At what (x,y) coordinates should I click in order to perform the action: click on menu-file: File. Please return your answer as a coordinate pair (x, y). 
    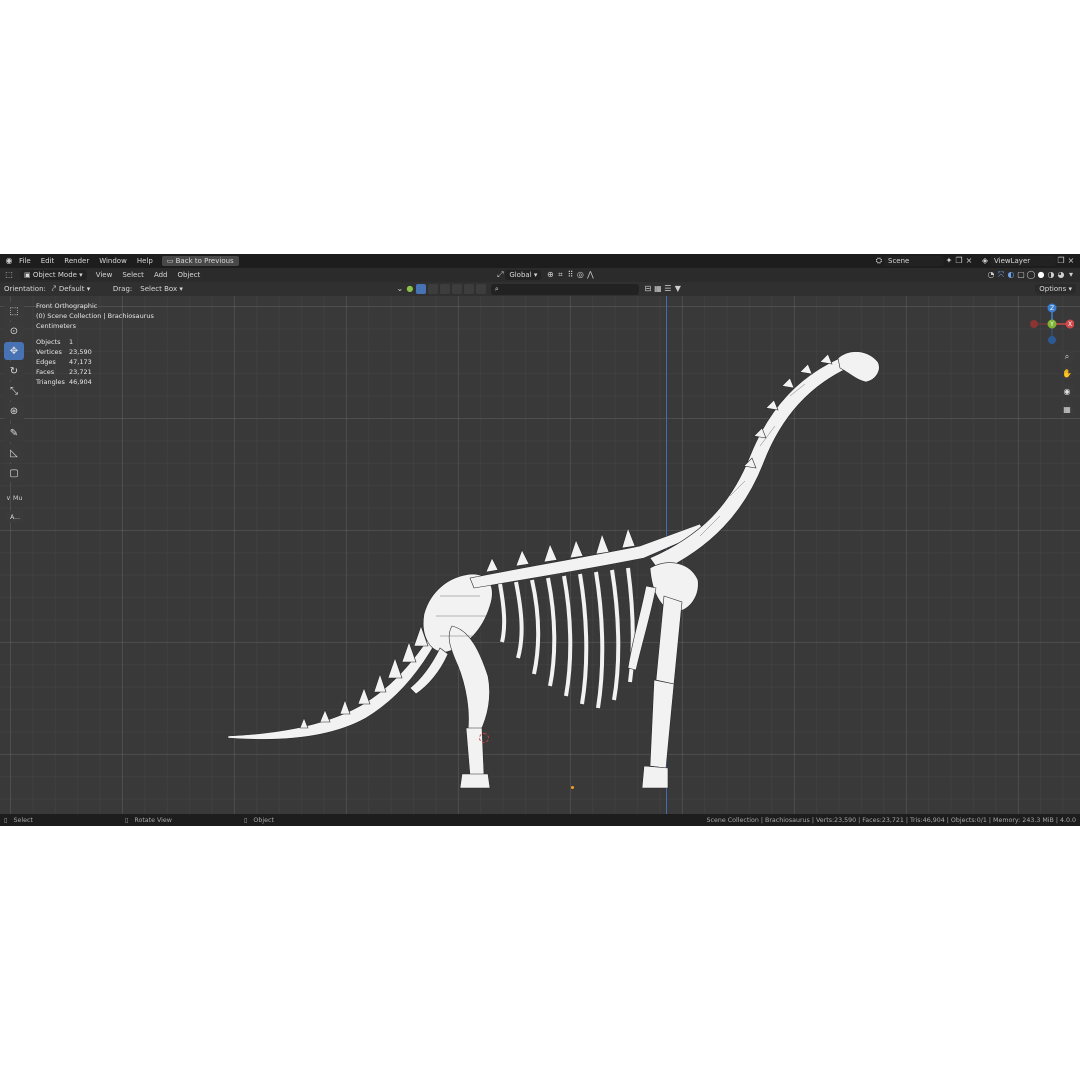
    Looking at the image, I should click on (25, 261).